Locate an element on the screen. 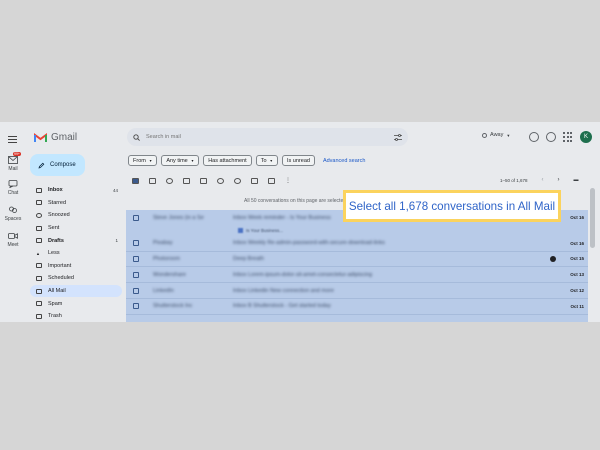 This screenshot has width=600, height=450. chat-icon is located at coordinates (13, 184).